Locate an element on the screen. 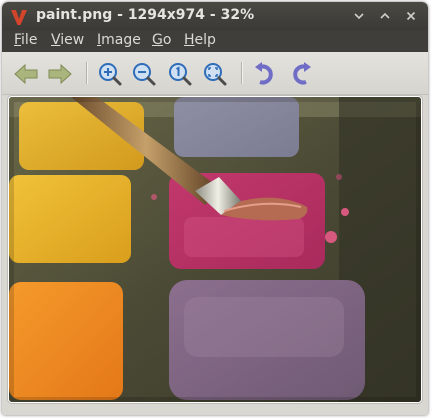 The width and height of the screenshot is (432, 419). rotate-left-icon is located at coordinates (264, 73).